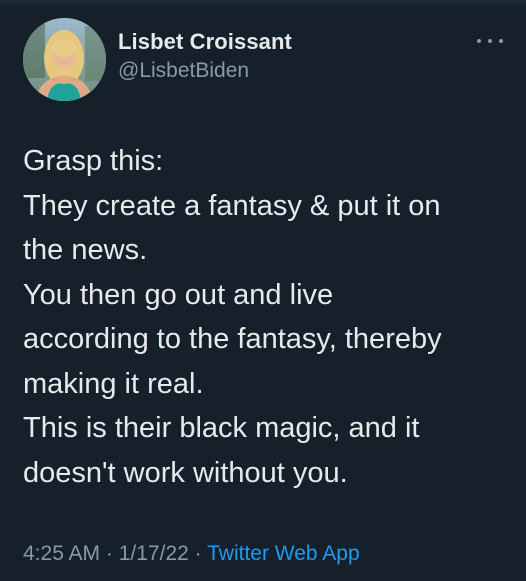 This screenshot has width=526, height=581. Describe the element at coordinates (61, 553) in the screenshot. I see `tweet-time: 4:25 AM` at that location.